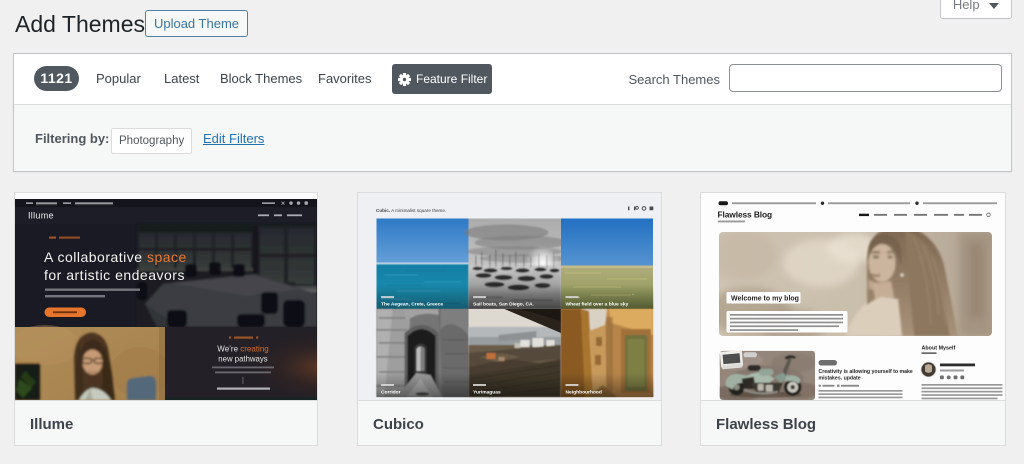 The image size is (1024, 464). Describe the element at coordinates (114, 275) in the screenshot. I see `svg-text: for artistic endeavors` at that location.